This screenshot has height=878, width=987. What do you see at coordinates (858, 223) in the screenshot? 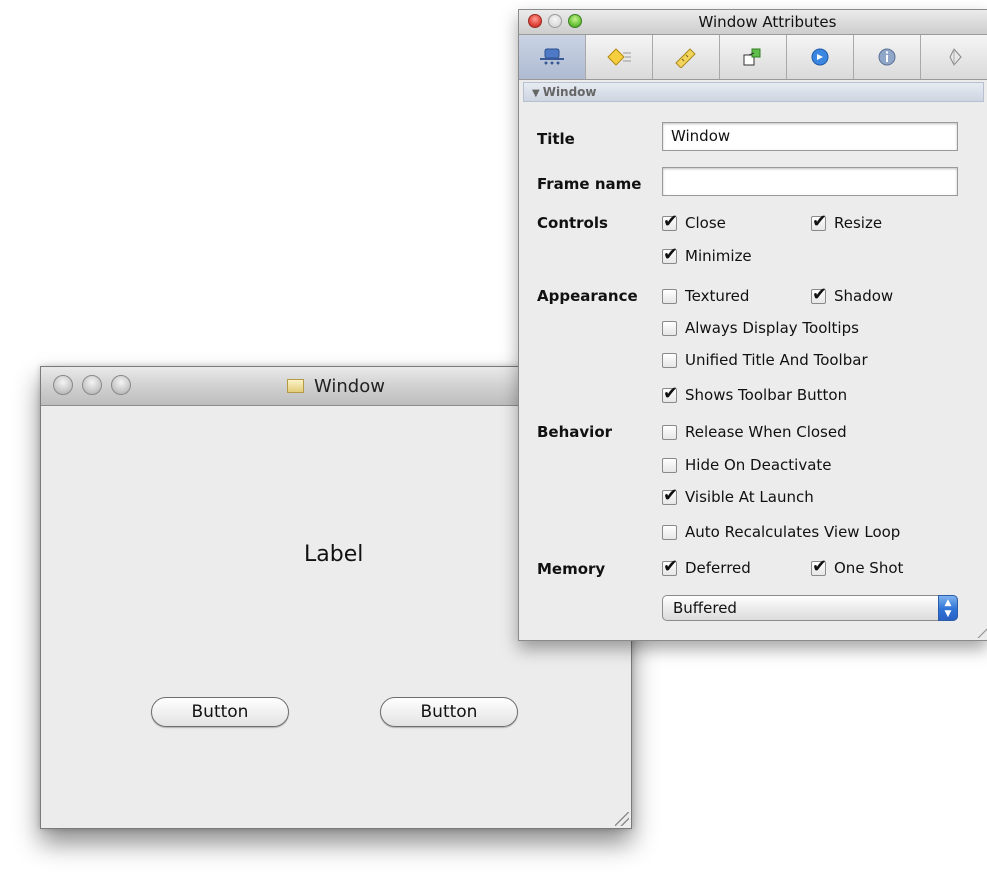
I see `checkbox-label: Resize` at bounding box center [858, 223].